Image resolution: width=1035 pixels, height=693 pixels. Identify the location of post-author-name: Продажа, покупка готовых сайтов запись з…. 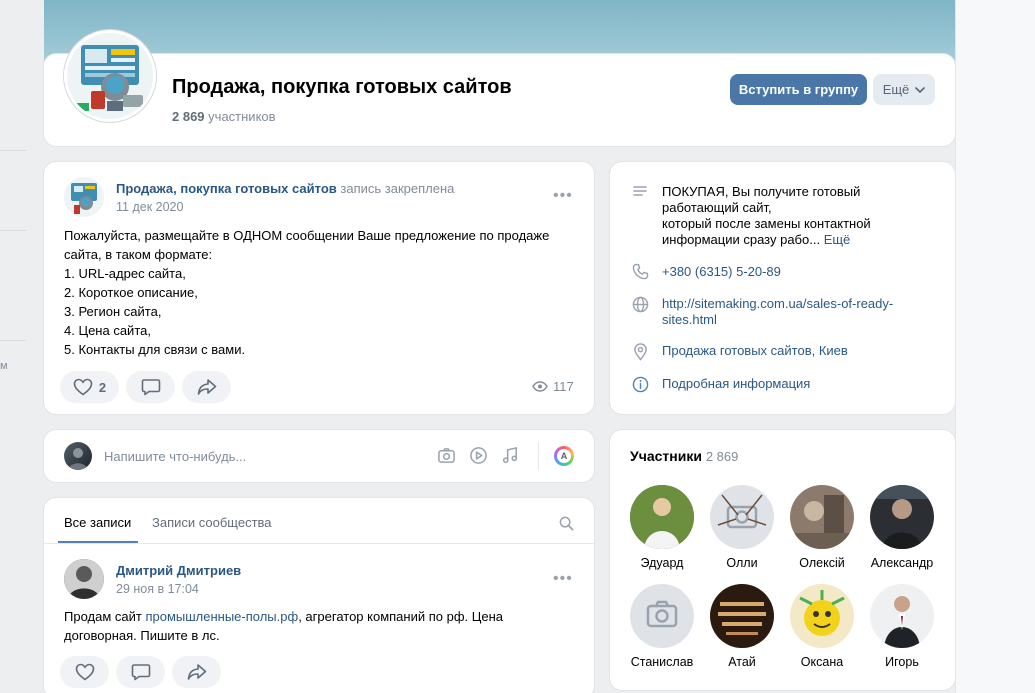
(285, 188).